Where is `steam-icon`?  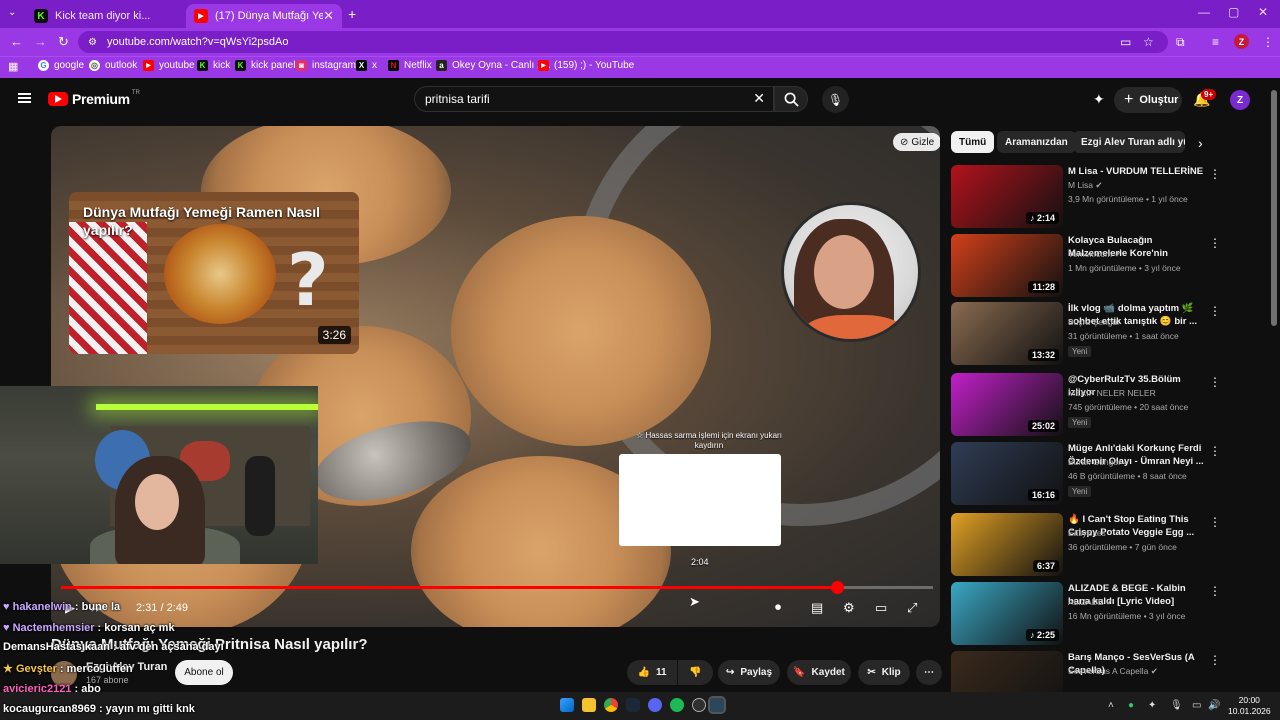
steam-icon is located at coordinates (633, 705).